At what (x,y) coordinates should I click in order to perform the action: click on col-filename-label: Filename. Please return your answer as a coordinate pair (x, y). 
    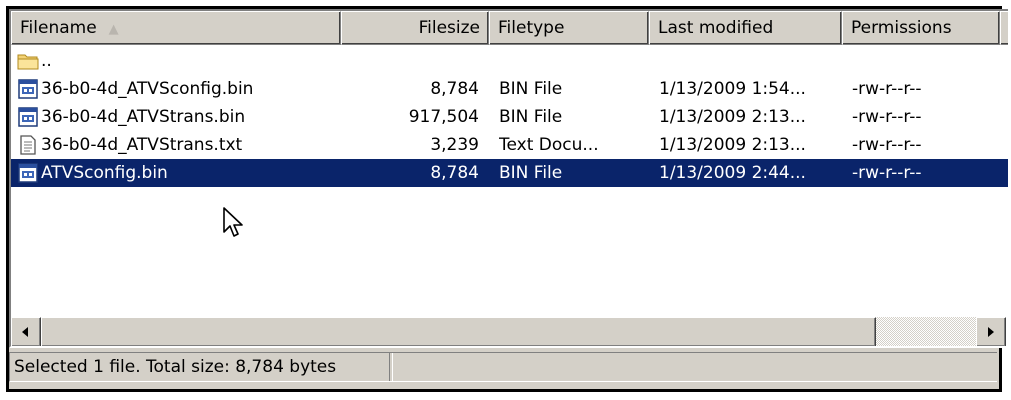
    Looking at the image, I should click on (58, 28).